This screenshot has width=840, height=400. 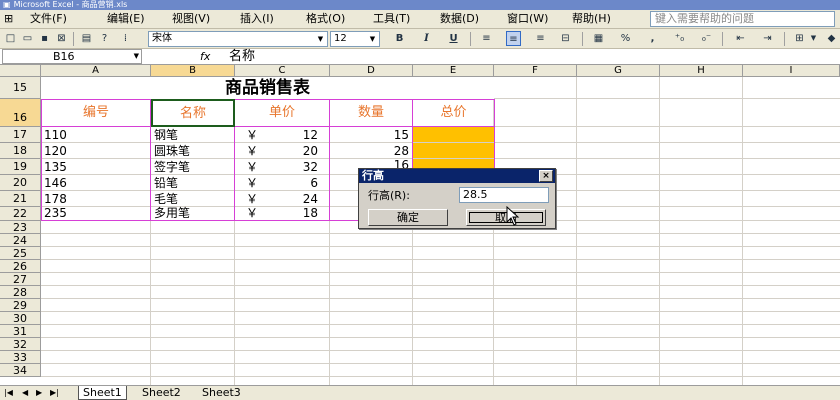 What do you see at coordinates (565, 38) in the screenshot?
I see `merge-center-icon: ⊟` at bounding box center [565, 38].